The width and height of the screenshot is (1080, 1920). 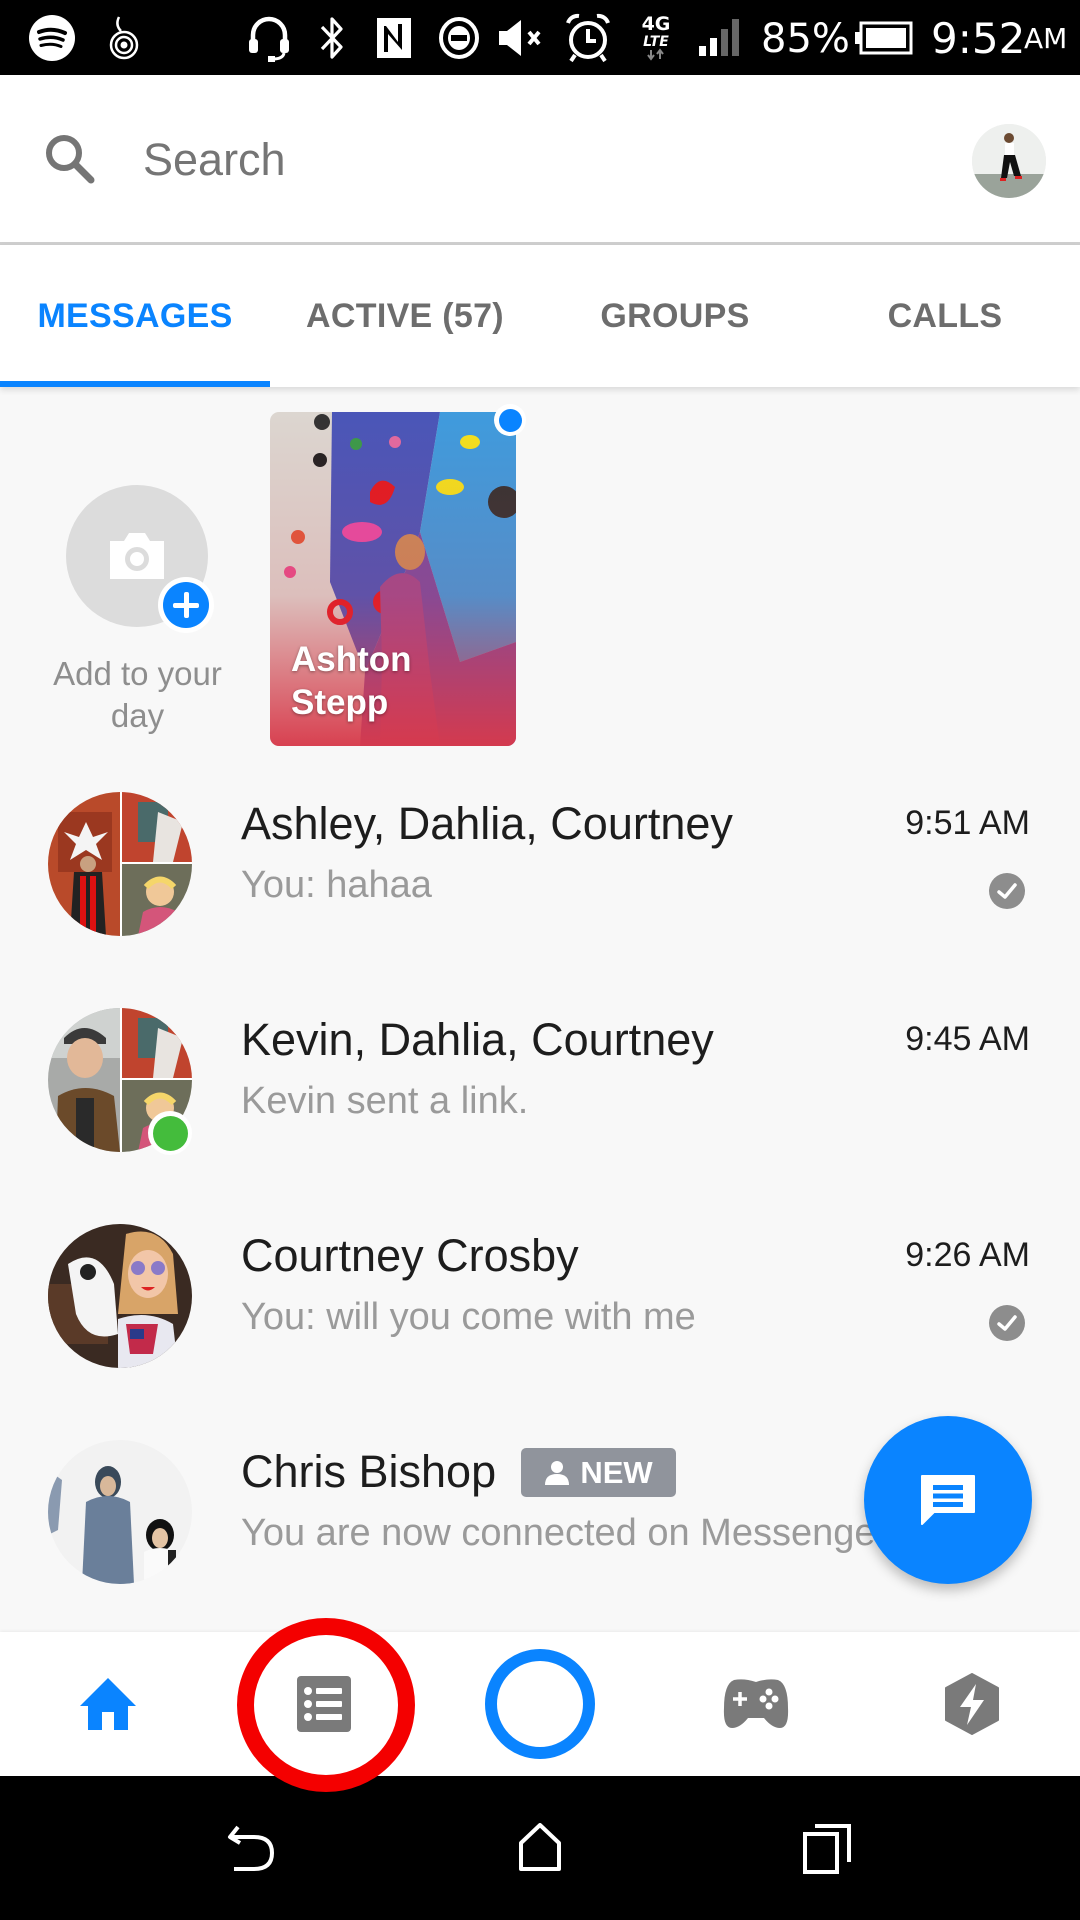 I want to click on tab-active: ACTIVE (57), so click(x=405, y=316).